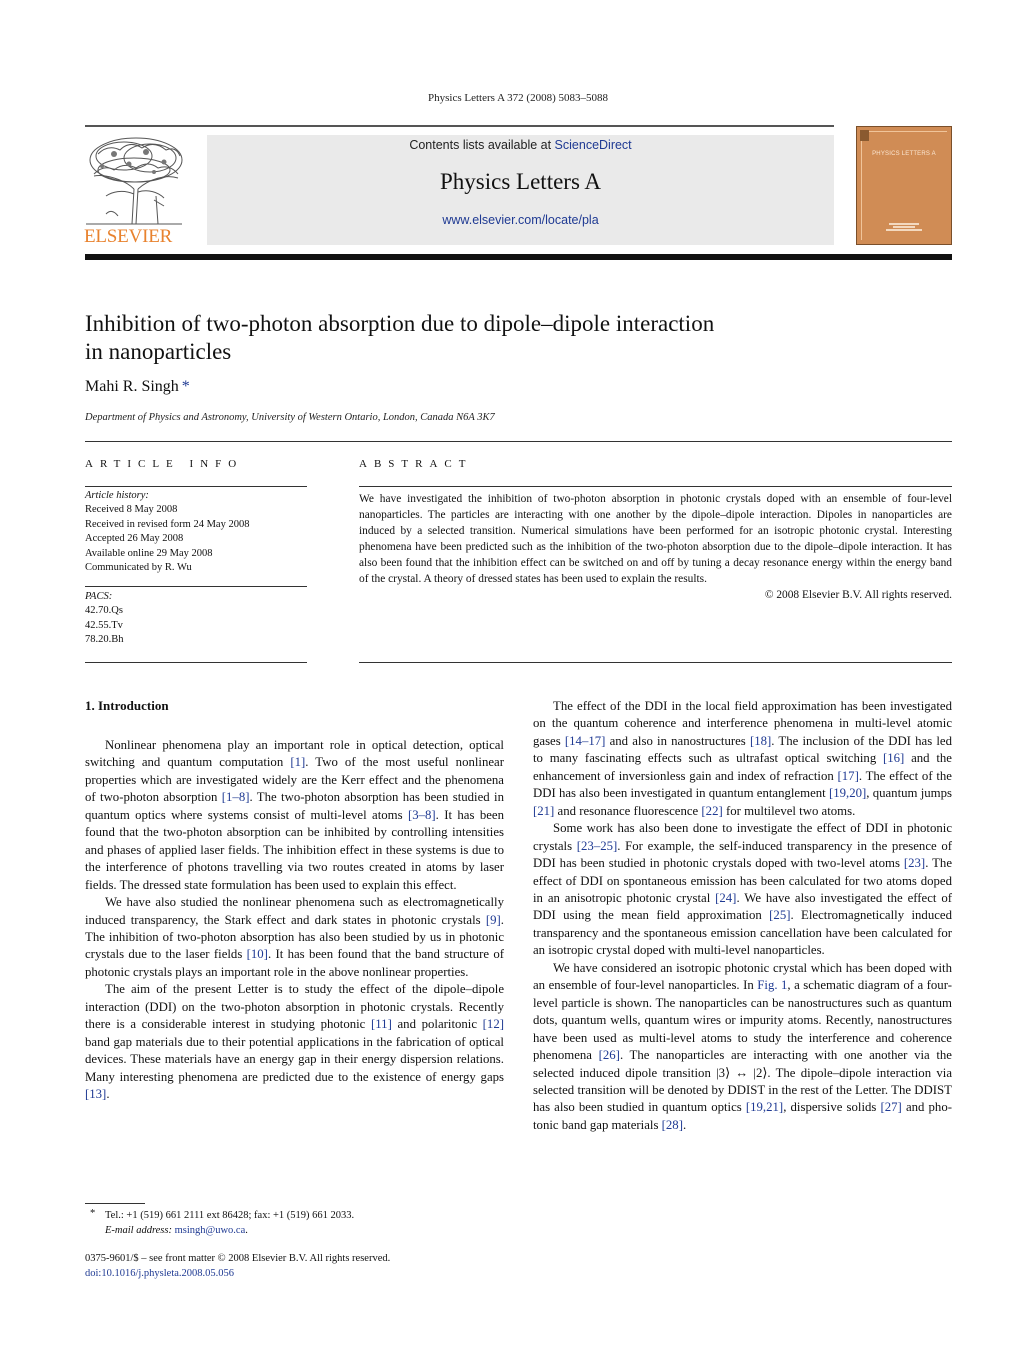 This screenshot has height=1351, width=1020. I want to click on article-title-line-2: in nanoparticles, so click(158, 351).